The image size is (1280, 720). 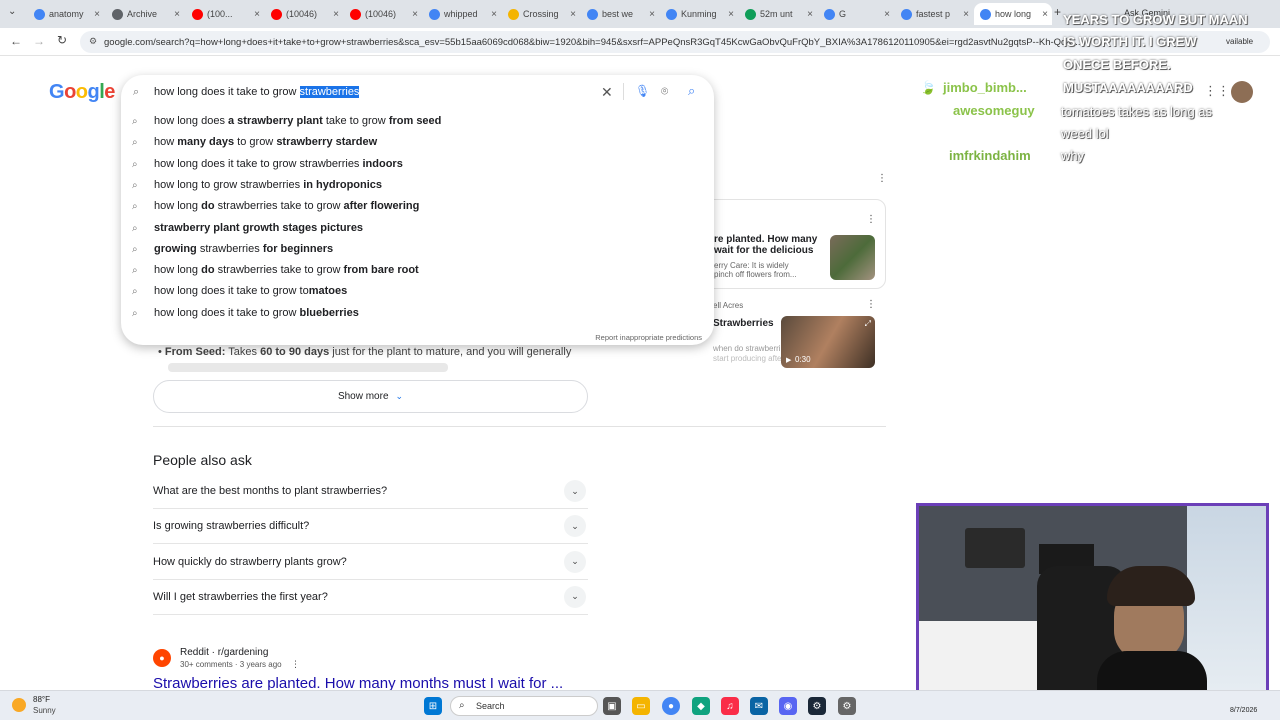 I want to click on reddit-source: Reddit · r/gardening, so click(x=224, y=652).